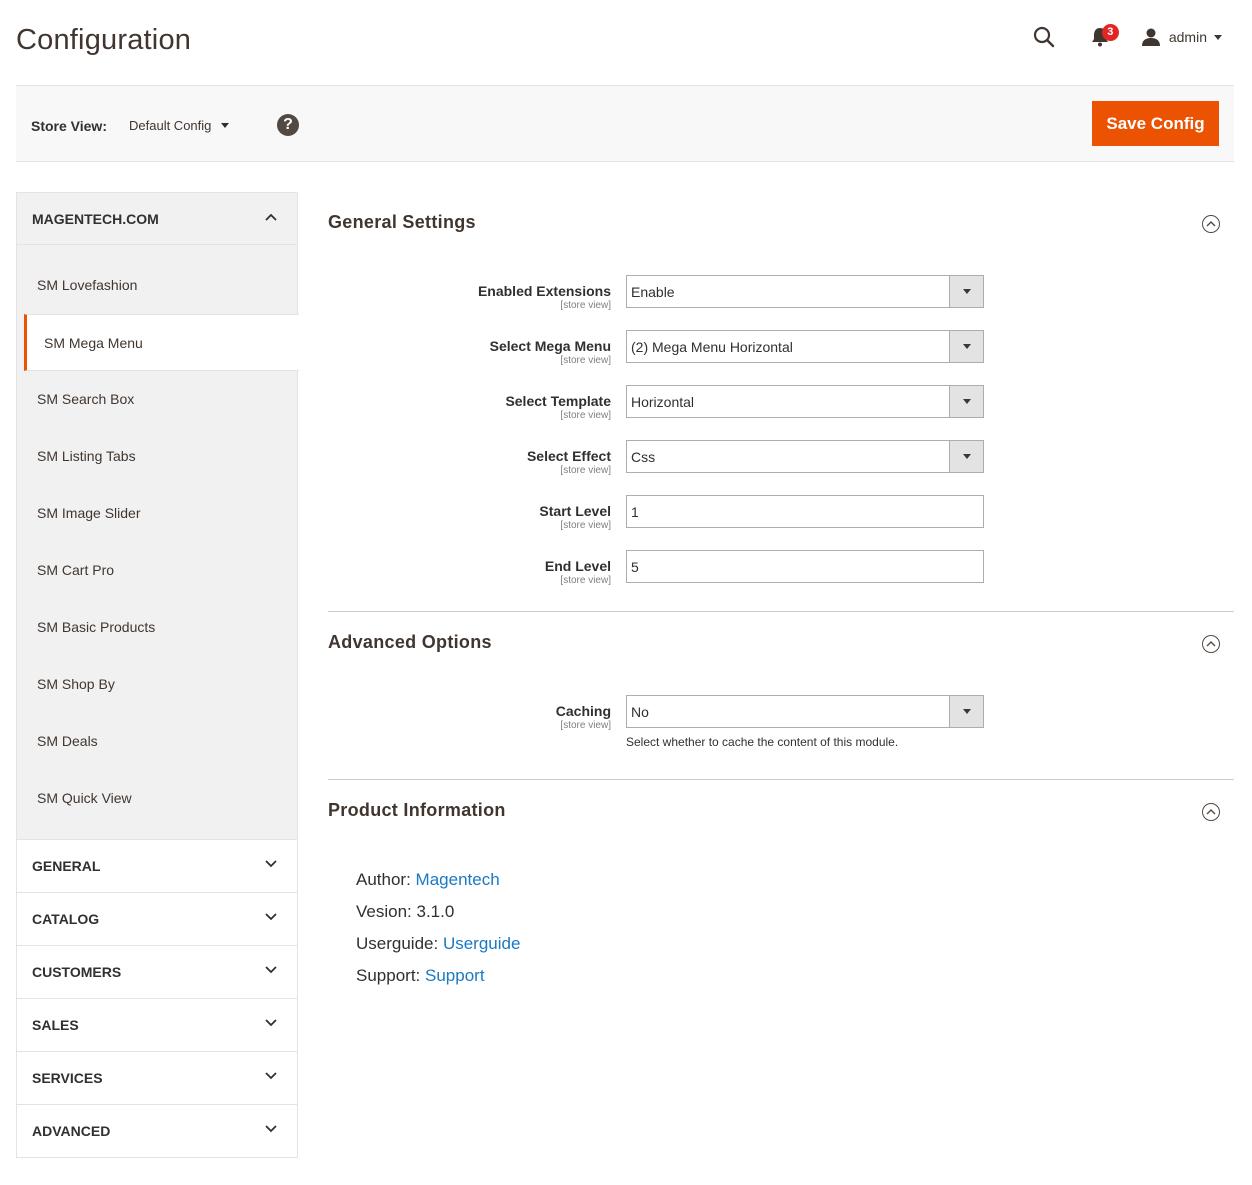 The image size is (1252, 1185). I want to click on field-label: Select Template, so click(558, 401).